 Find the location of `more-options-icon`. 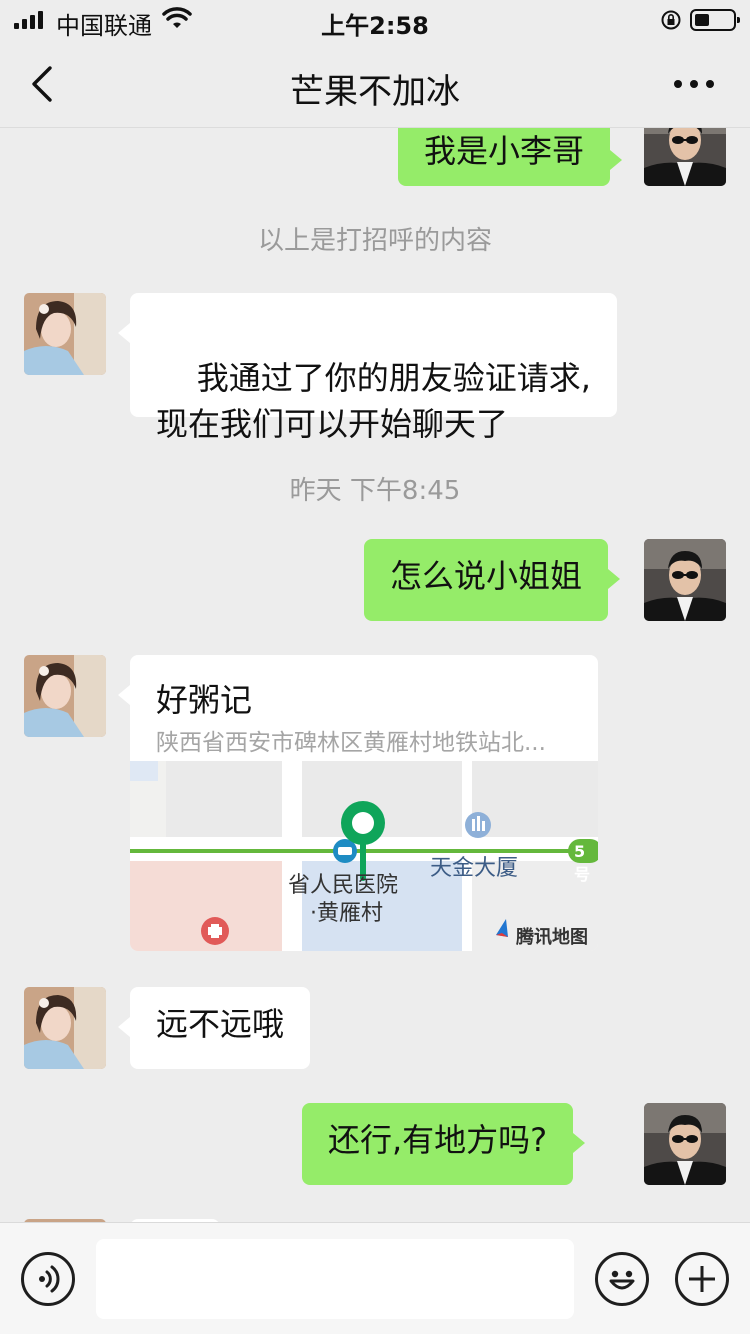

more-options-icon is located at coordinates (694, 85).